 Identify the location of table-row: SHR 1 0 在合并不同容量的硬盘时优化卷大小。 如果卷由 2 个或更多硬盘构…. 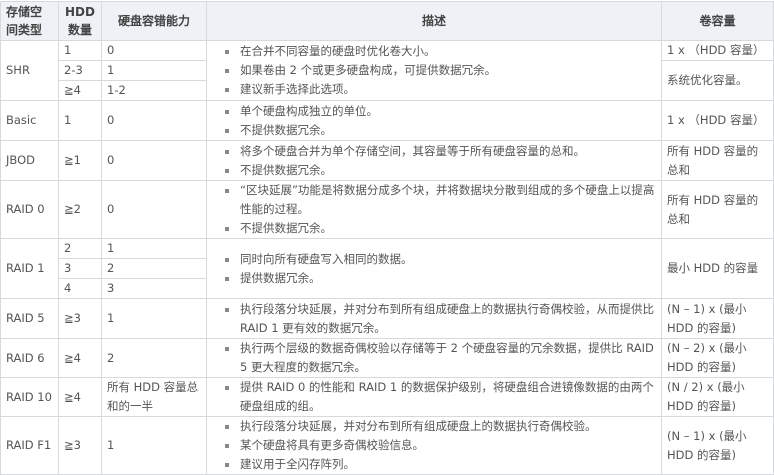
(387, 70).